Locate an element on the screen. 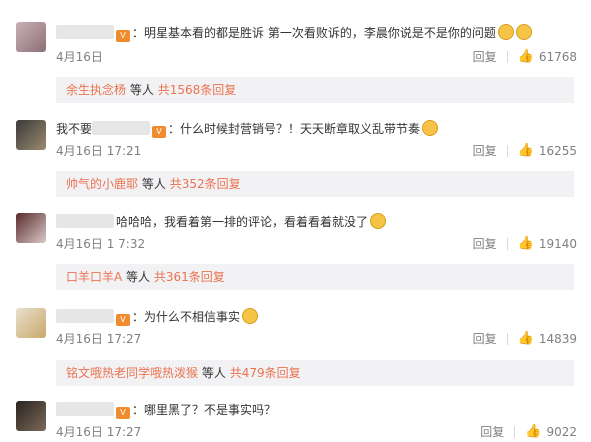  reply-user: 帅气的小鹿耶 is located at coordinates (102, 184).